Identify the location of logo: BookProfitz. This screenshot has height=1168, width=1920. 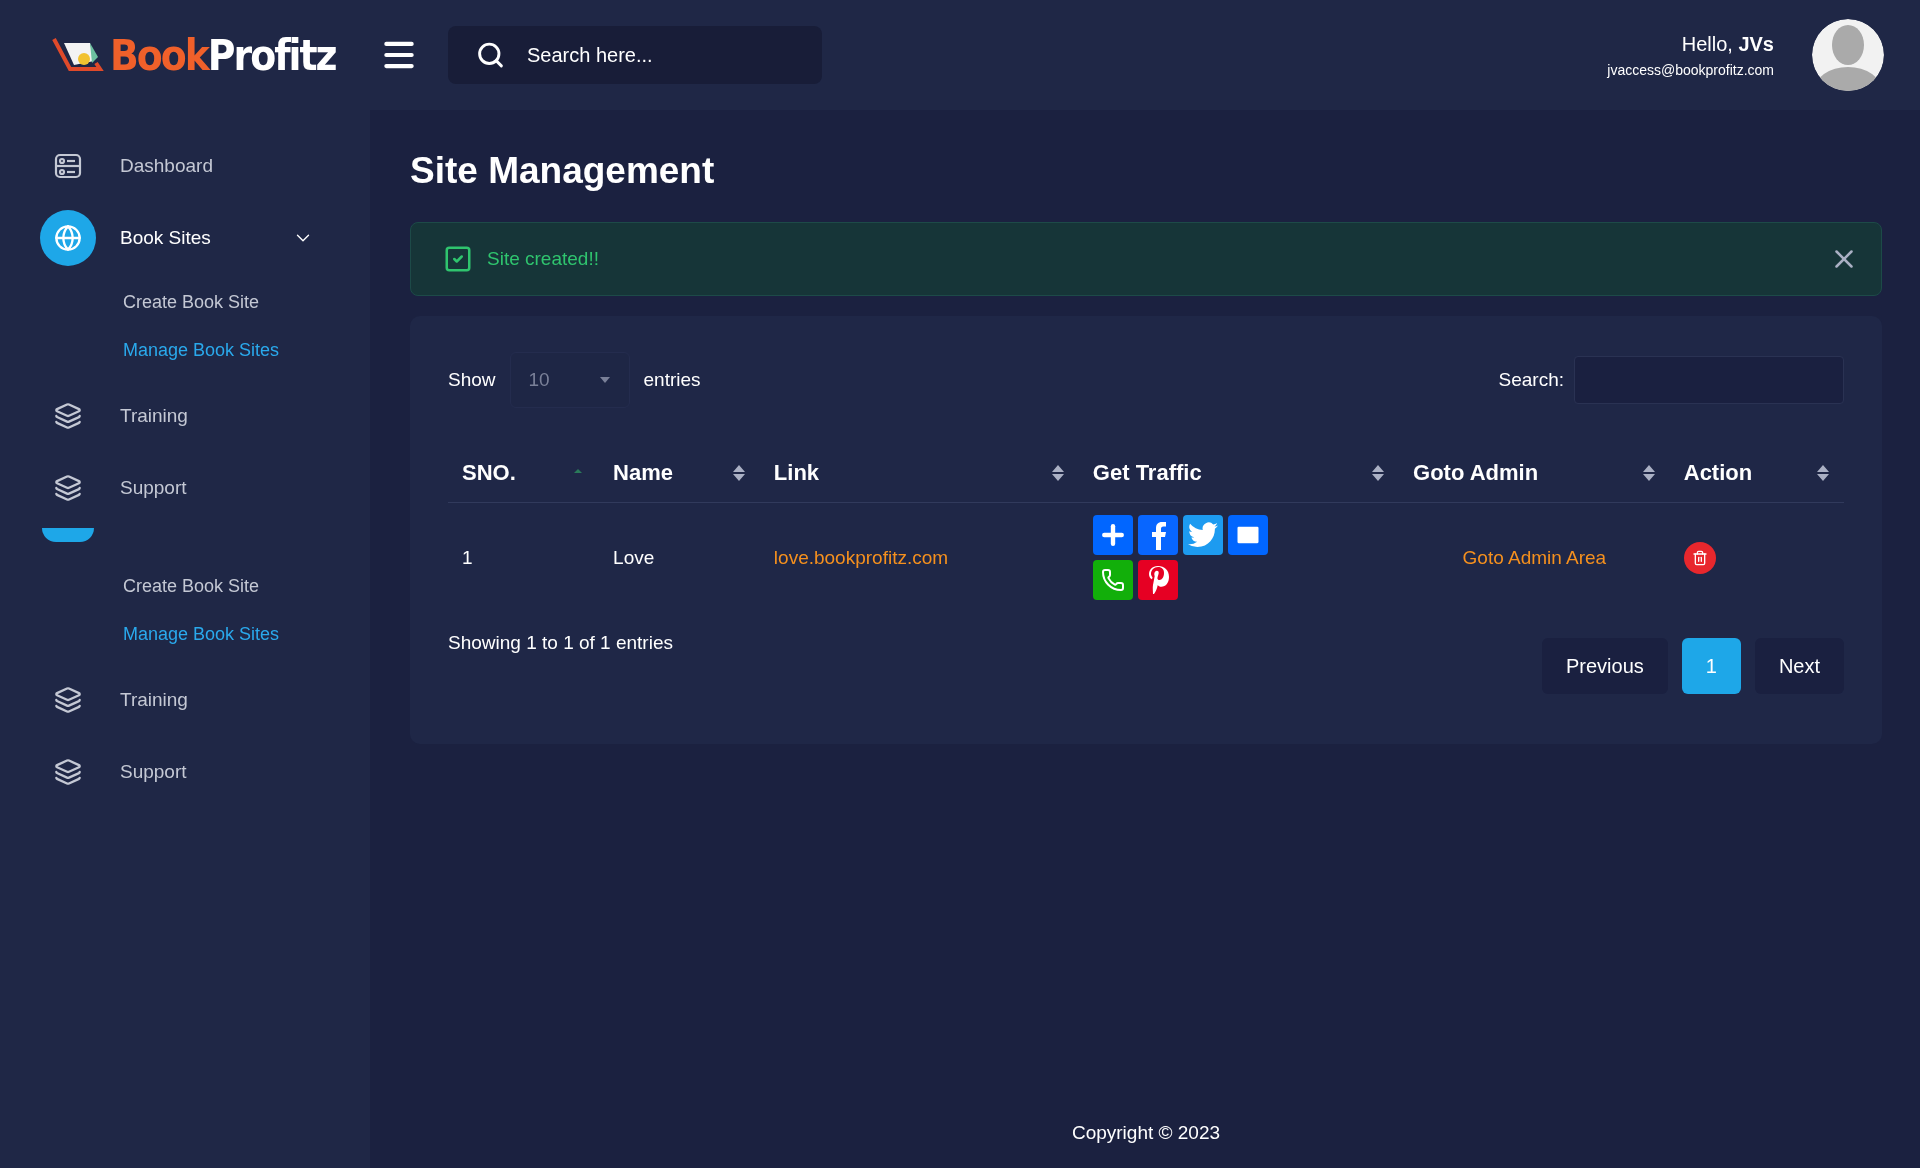
(215, 55).